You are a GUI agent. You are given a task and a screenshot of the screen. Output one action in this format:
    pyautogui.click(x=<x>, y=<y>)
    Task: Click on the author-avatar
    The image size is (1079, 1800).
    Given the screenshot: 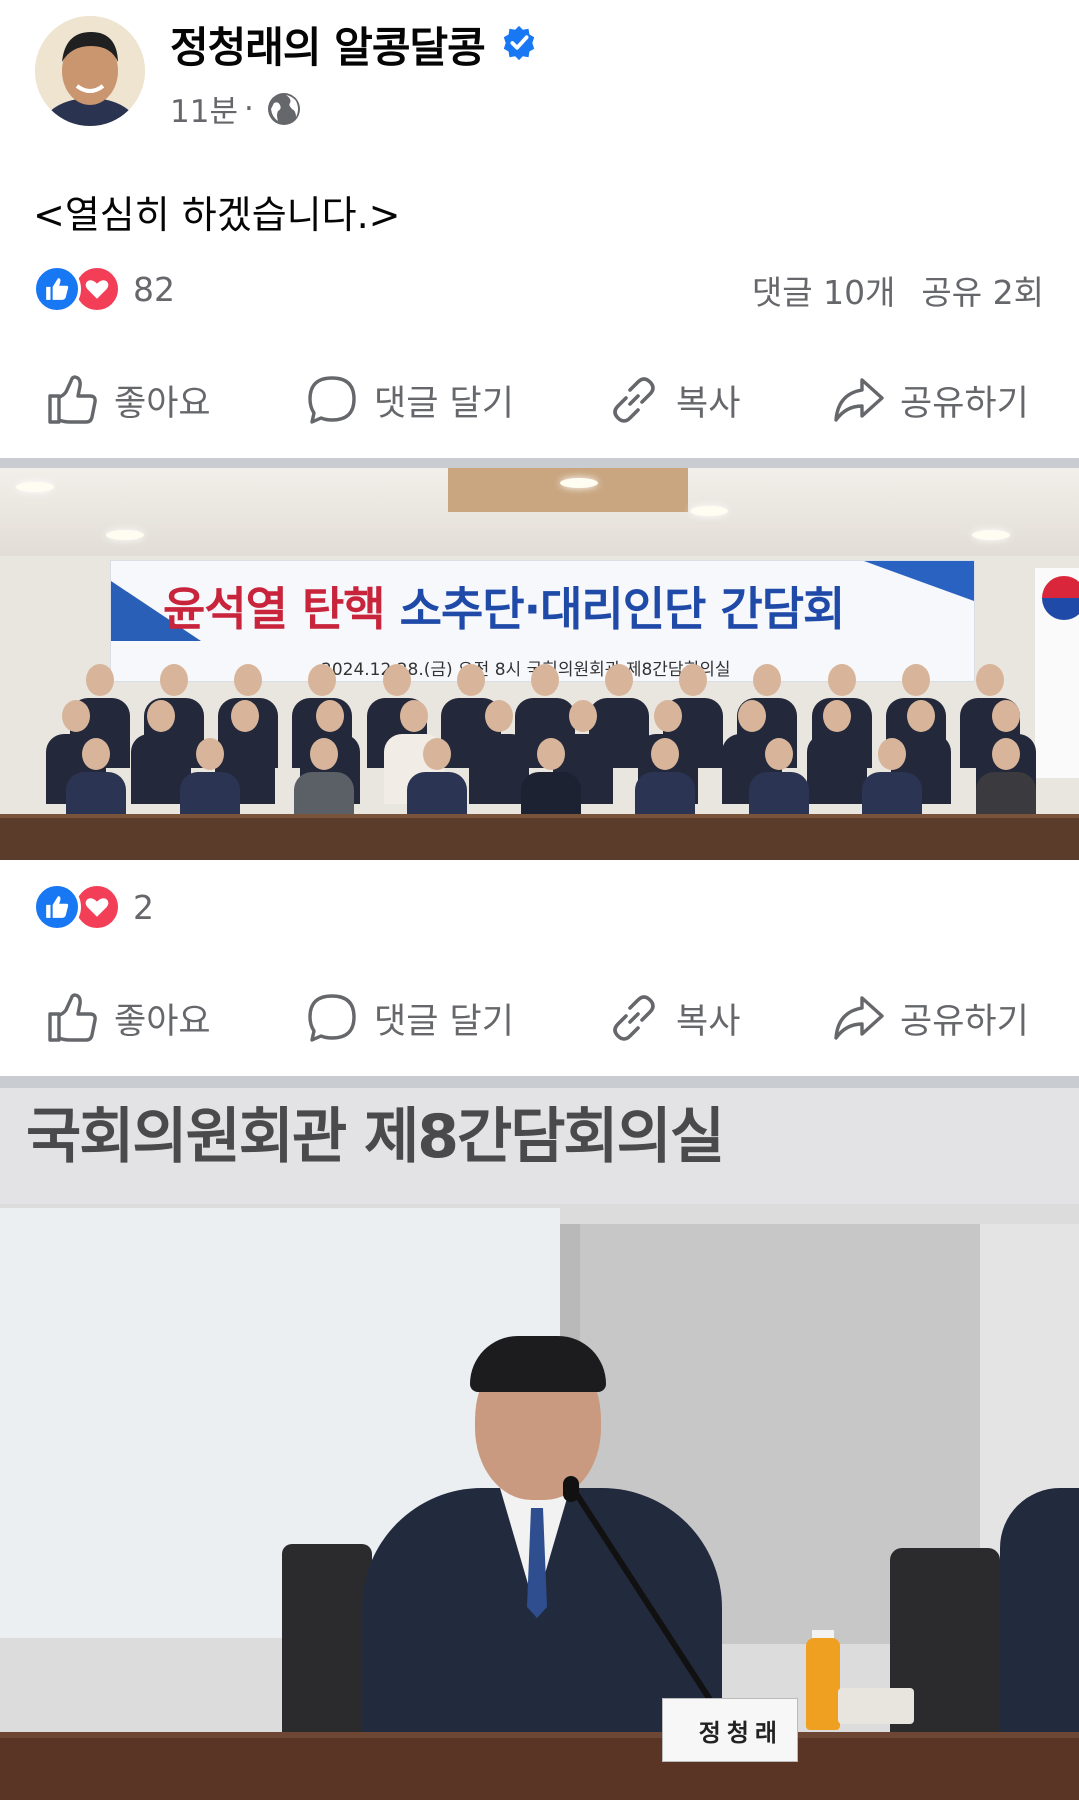 What is the action you would take?
    pyautogui.click(x=90, y=71)
    